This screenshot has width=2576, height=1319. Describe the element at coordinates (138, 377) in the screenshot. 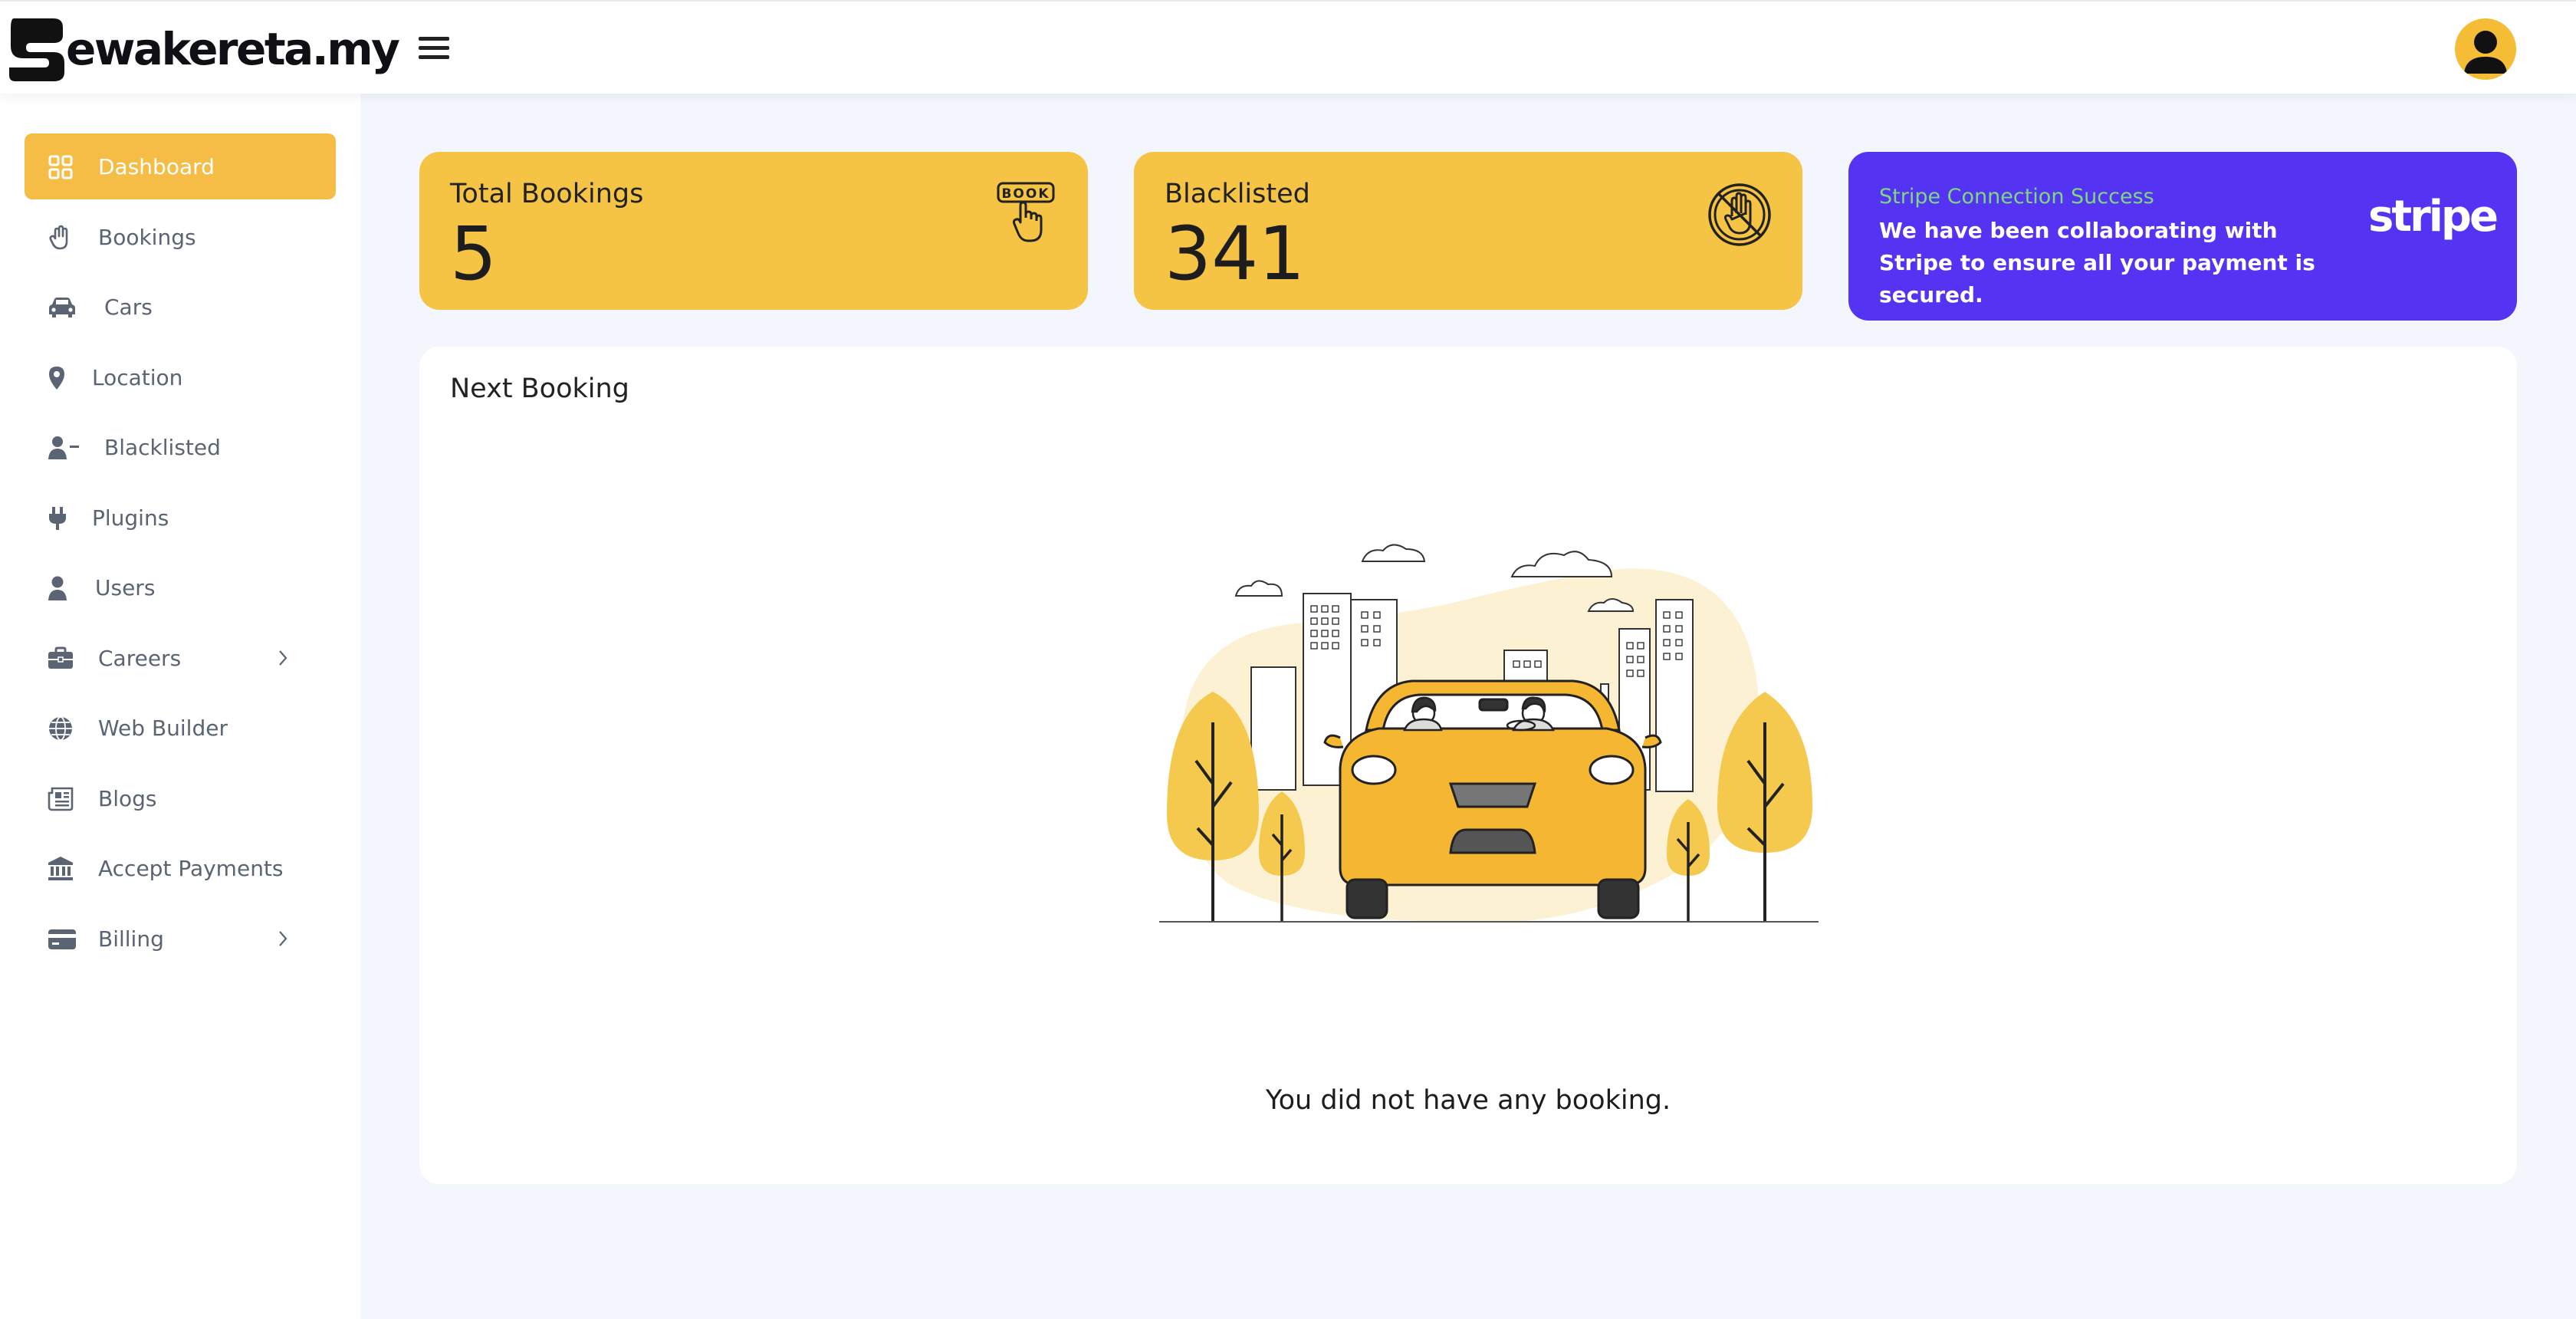

I see `sidebar-item-label: Location` at that location.